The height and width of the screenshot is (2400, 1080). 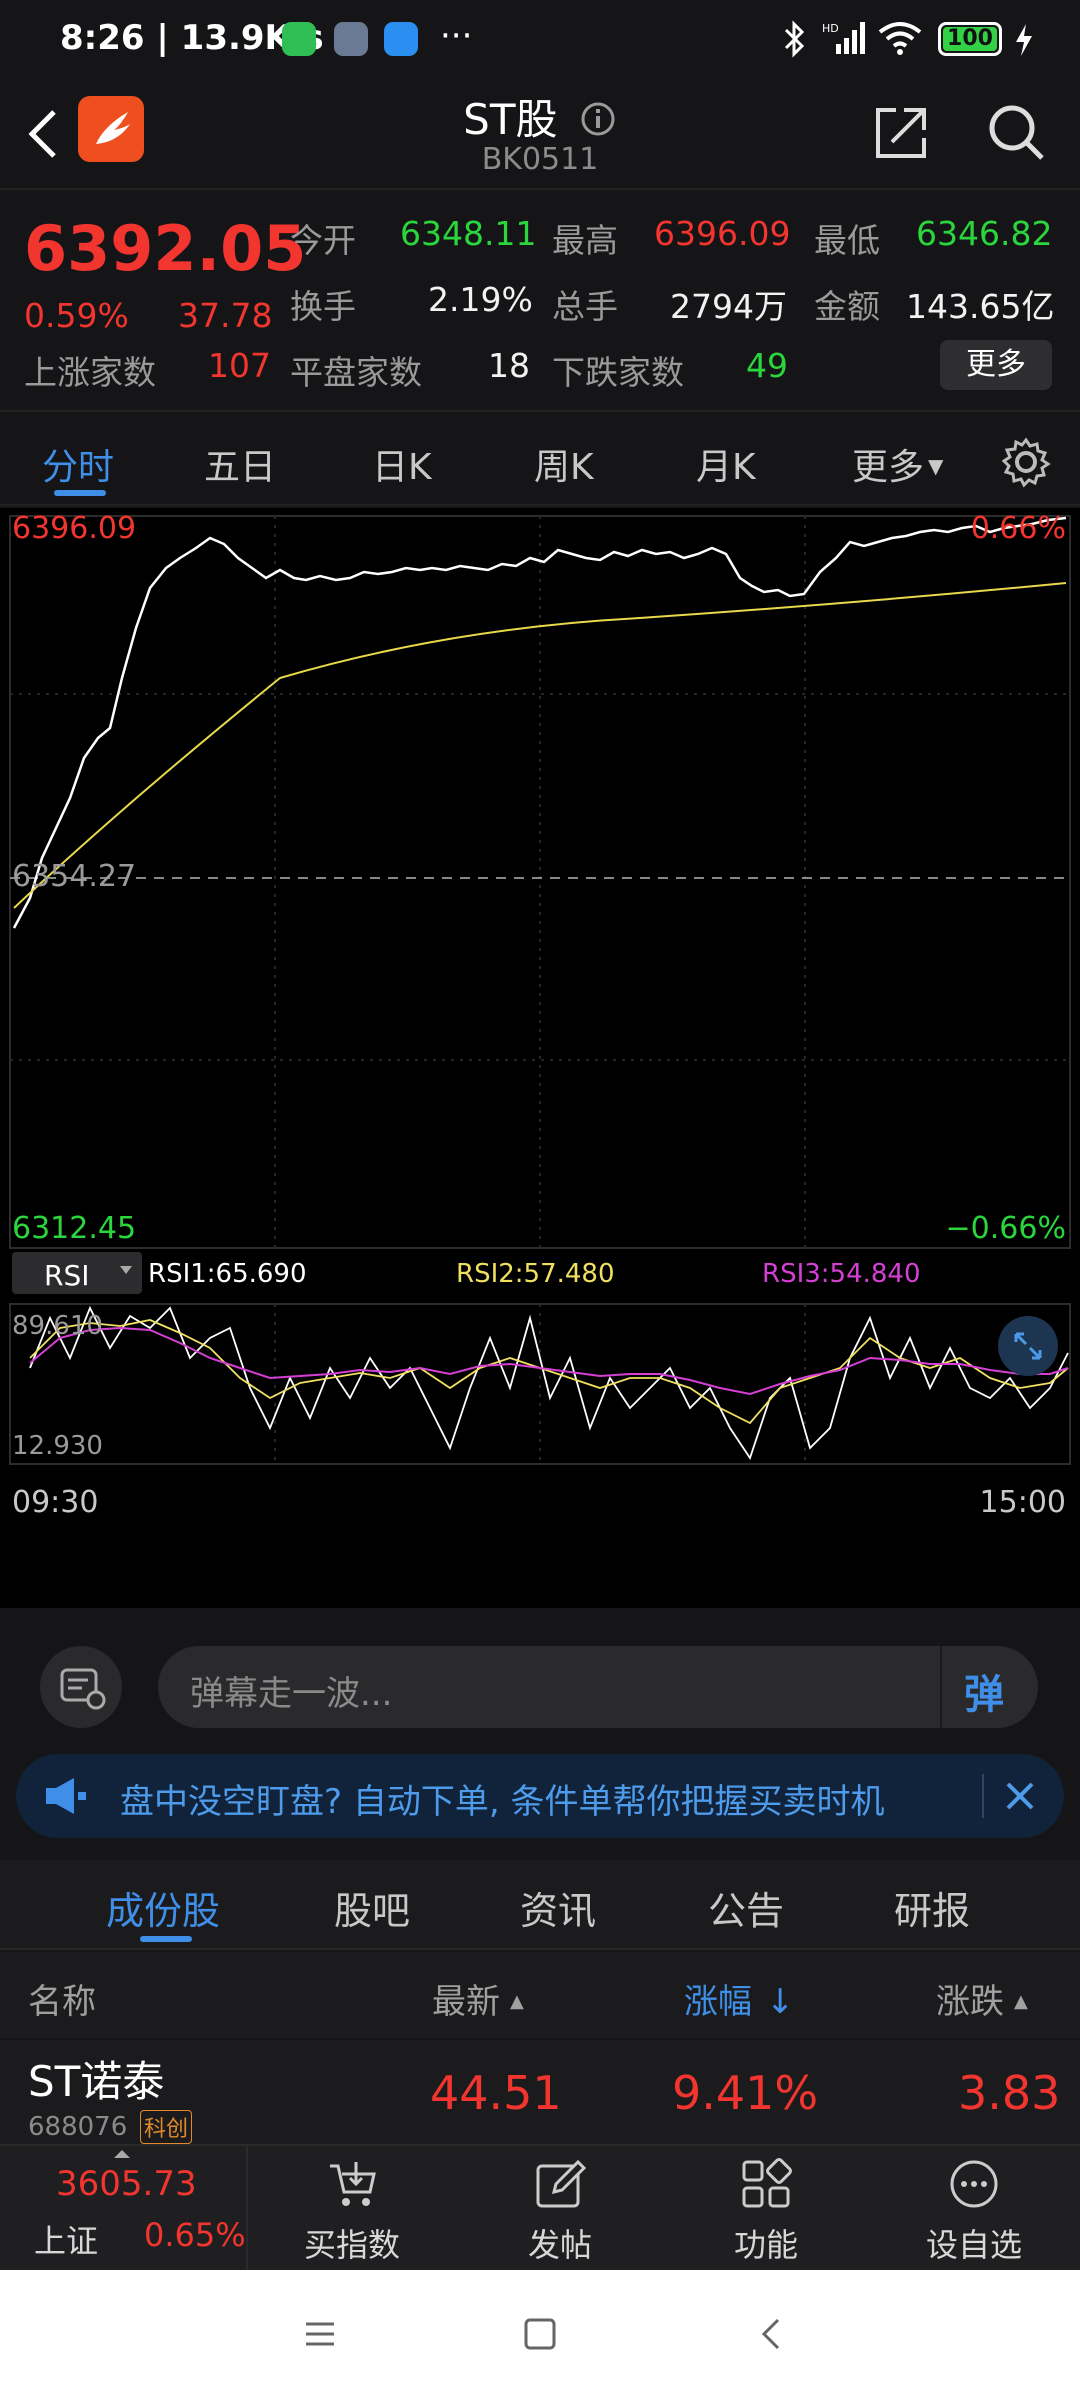 What do you see at coordinates (320, 2334) in the screenshot?
I see `menu-icon` at bounding box center [320, 2334].